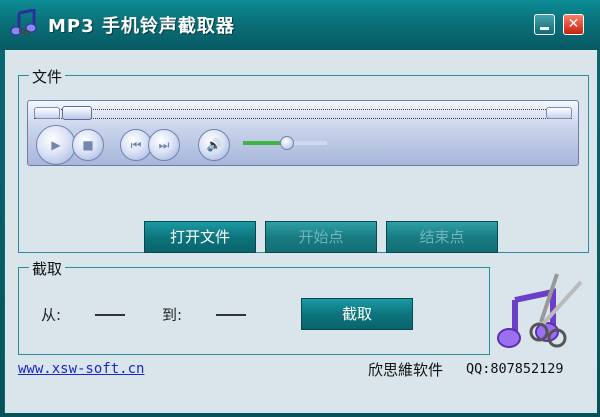  I want to click on music-note-icon, so click(23, 23).